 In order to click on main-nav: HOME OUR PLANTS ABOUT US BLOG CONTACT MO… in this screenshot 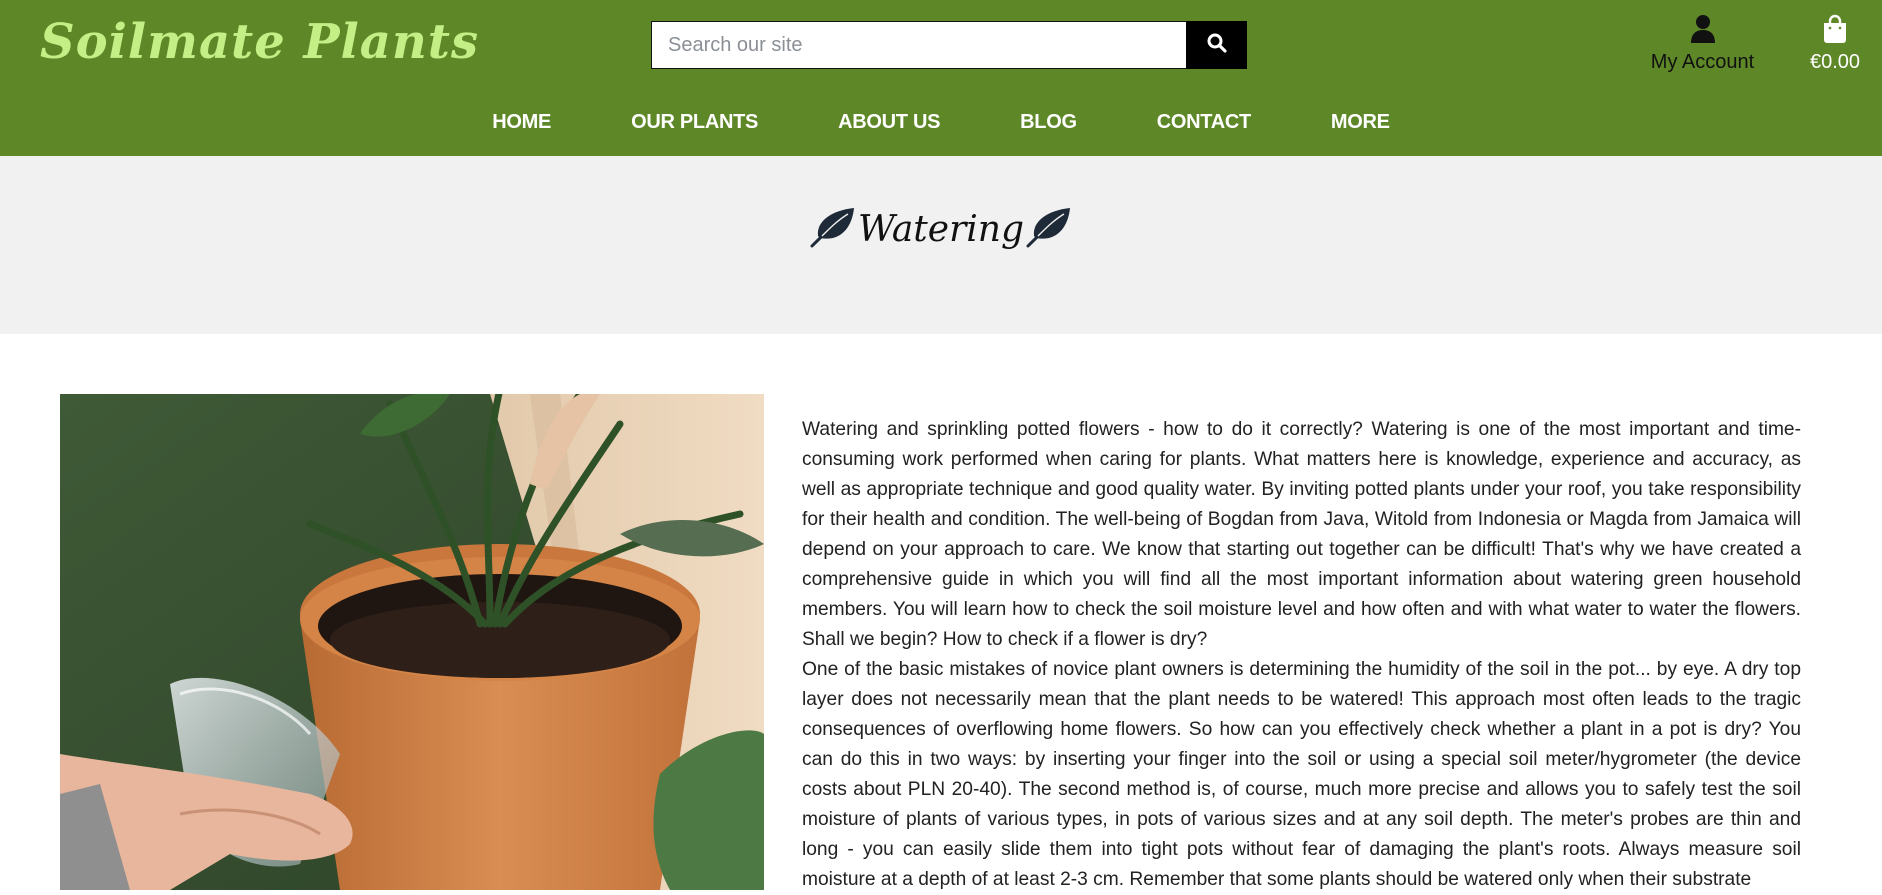, I will do `click(941, 122)`.